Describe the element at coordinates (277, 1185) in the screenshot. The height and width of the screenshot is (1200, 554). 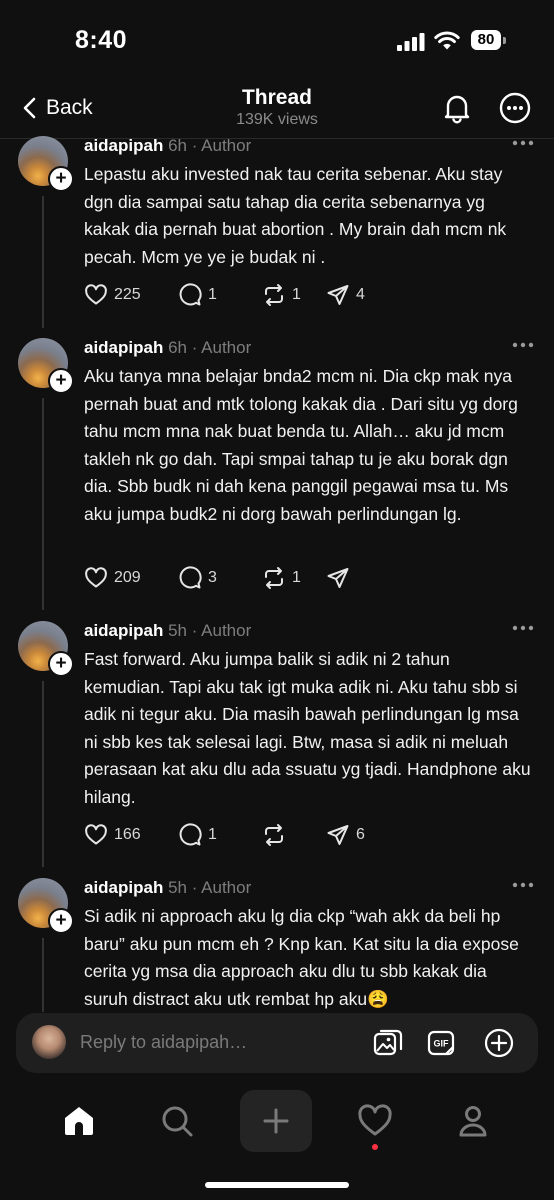
I see `home-indicator` at that location.